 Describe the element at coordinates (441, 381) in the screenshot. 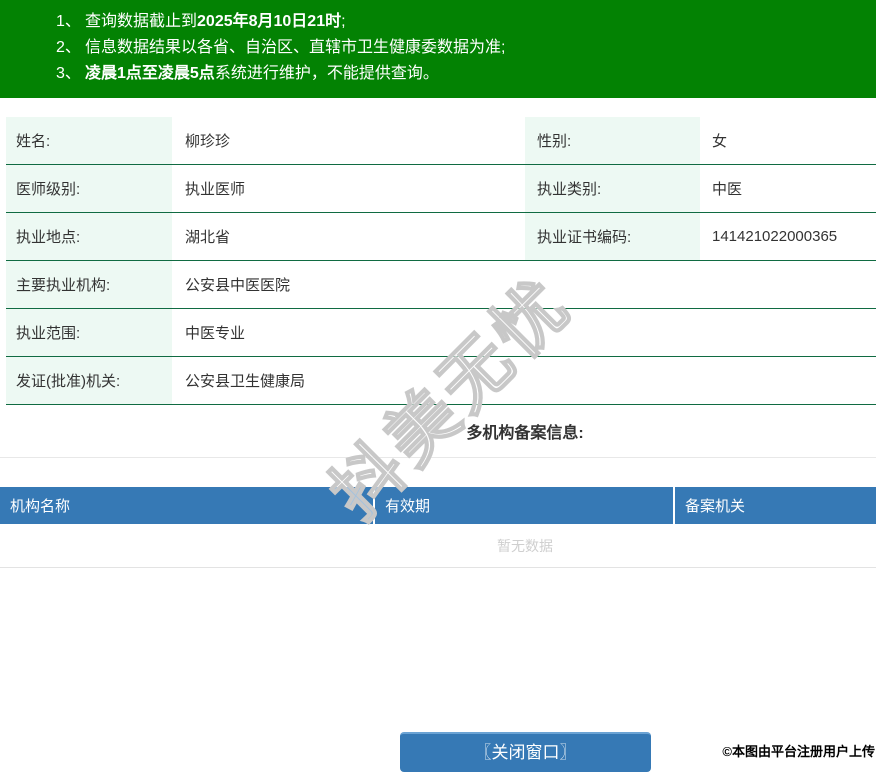

I see `table-row: 发证(批准)机关: 公安县卫生健康局` at that location.